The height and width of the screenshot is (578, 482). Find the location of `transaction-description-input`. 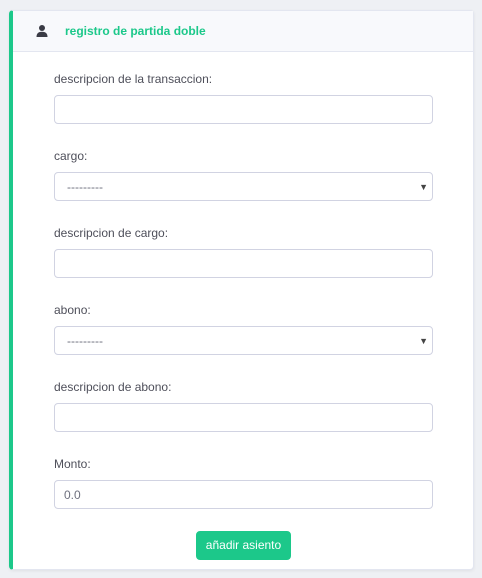

transaction-description-input is located at coordinates (243, 109).